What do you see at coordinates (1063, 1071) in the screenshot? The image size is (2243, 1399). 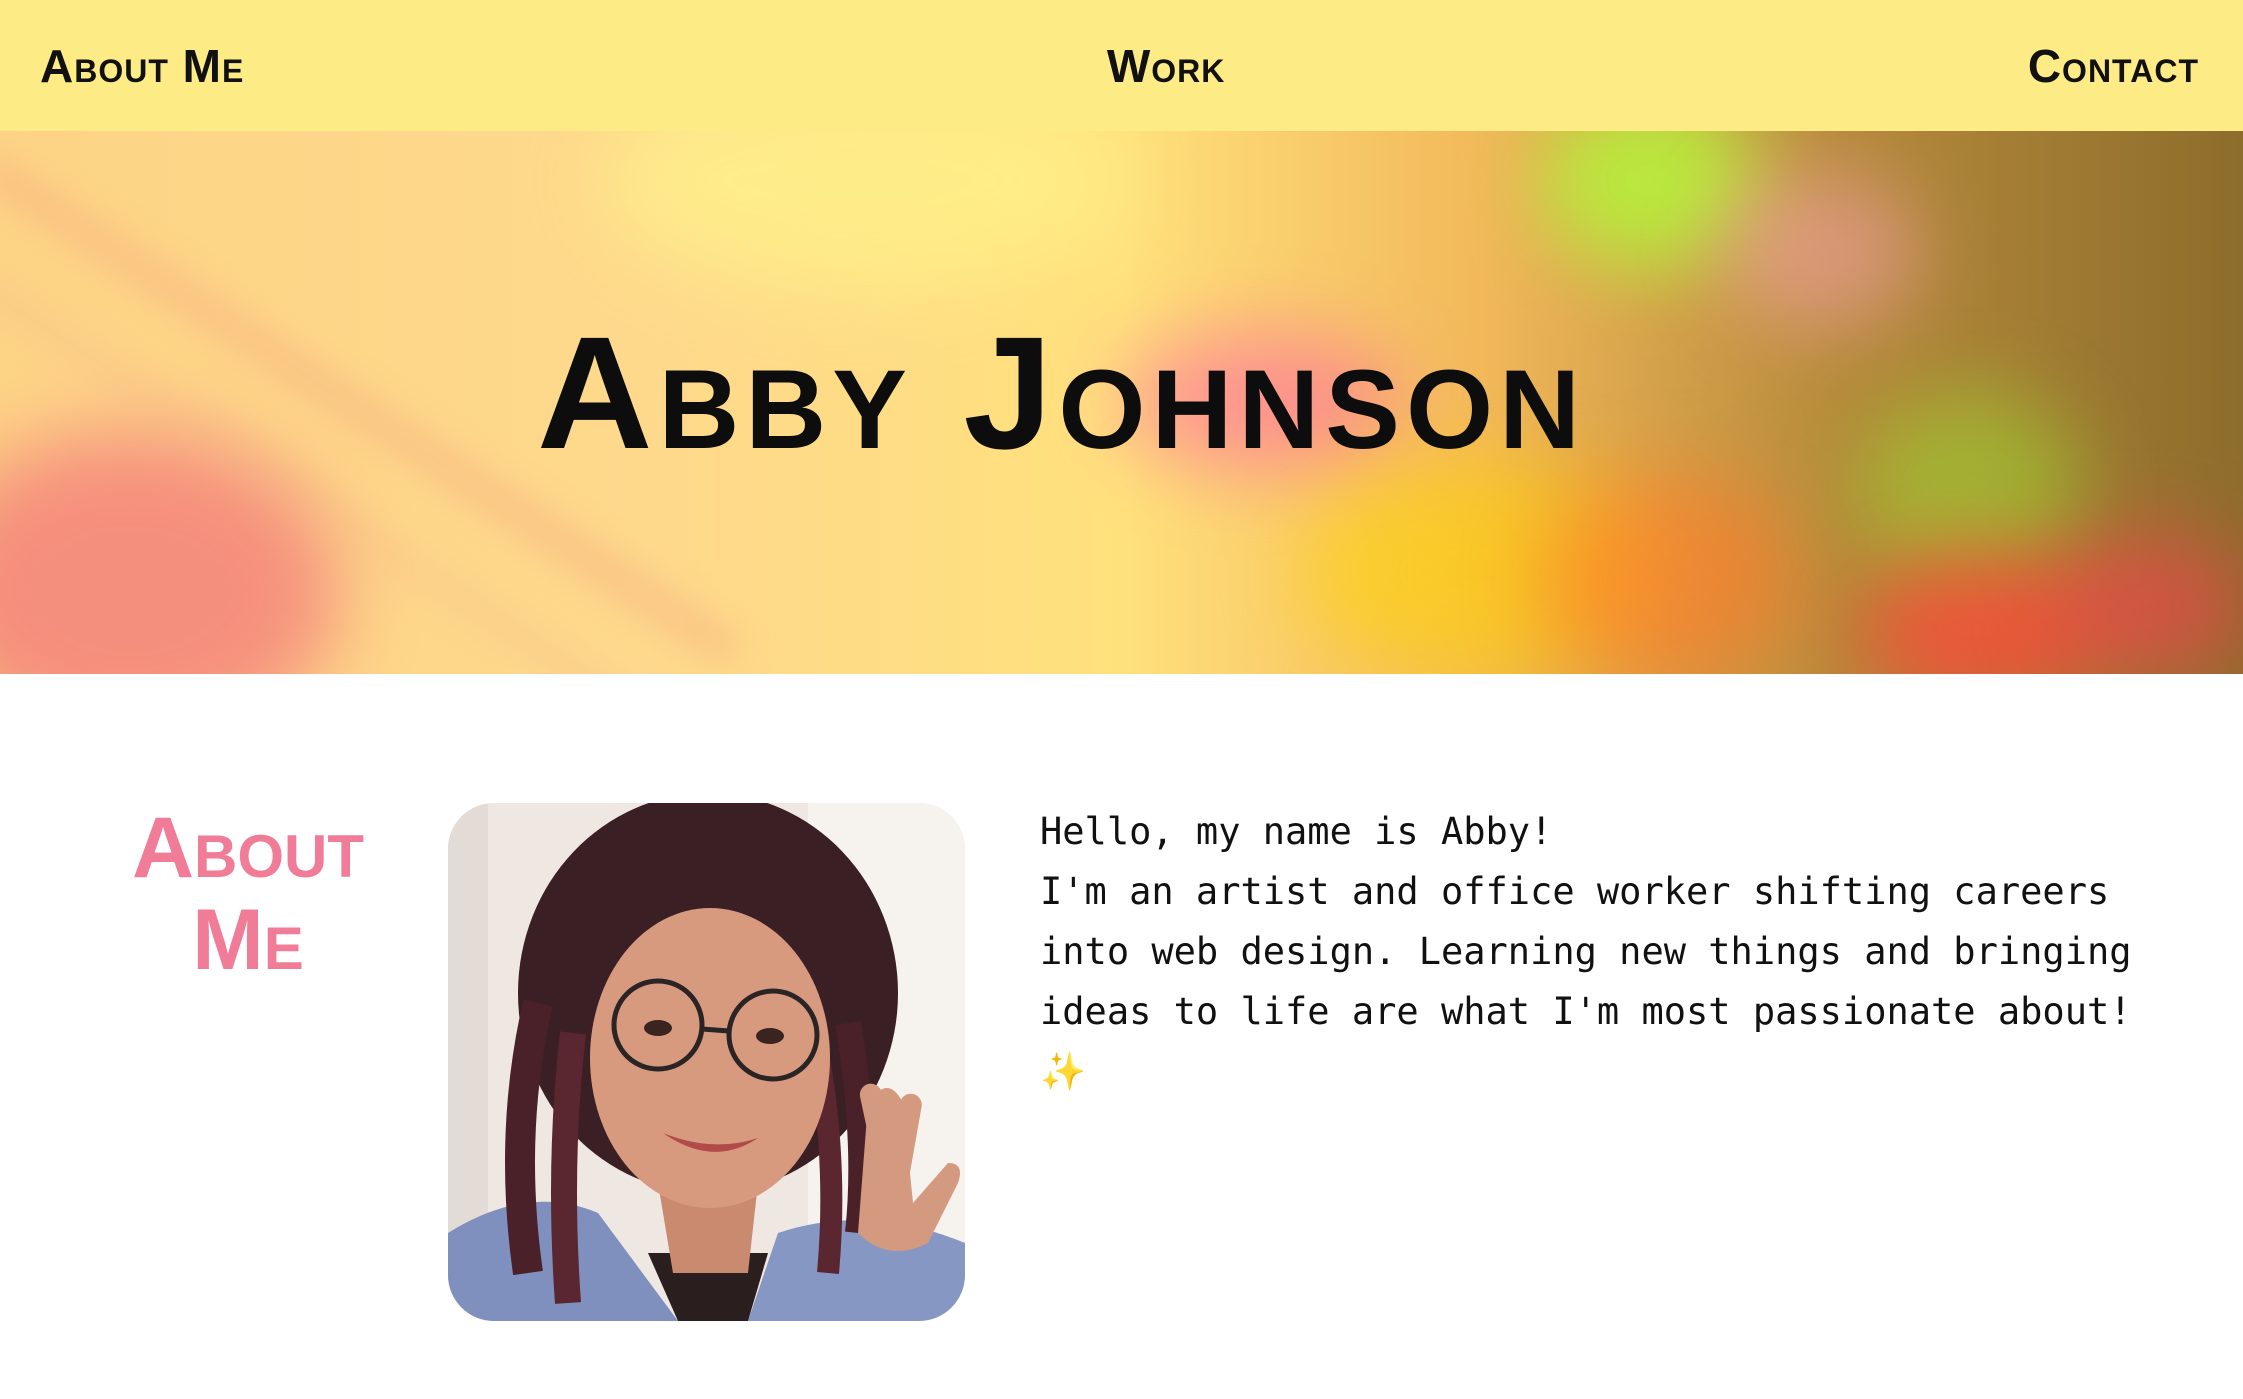 I see `sparkles-icon: ✨` at bounding box center [1063, 1071].